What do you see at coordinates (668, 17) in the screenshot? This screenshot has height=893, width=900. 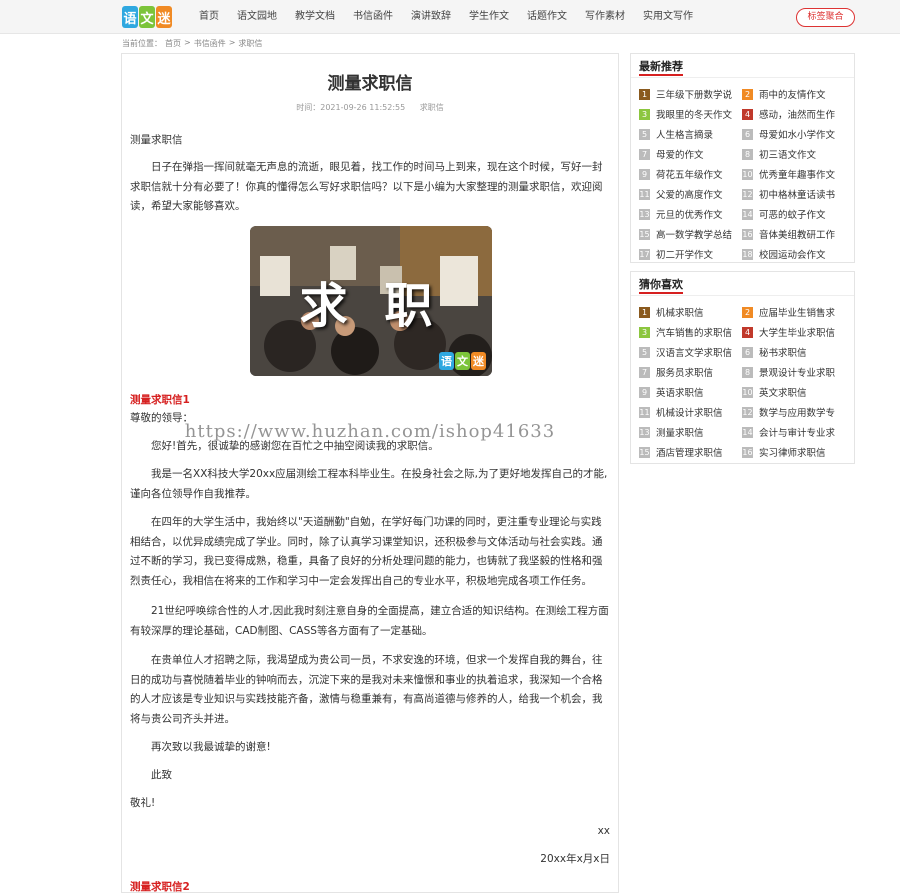 I see `nav-item-practical-writing: 实用文写作` at bounding box center [668, 17].